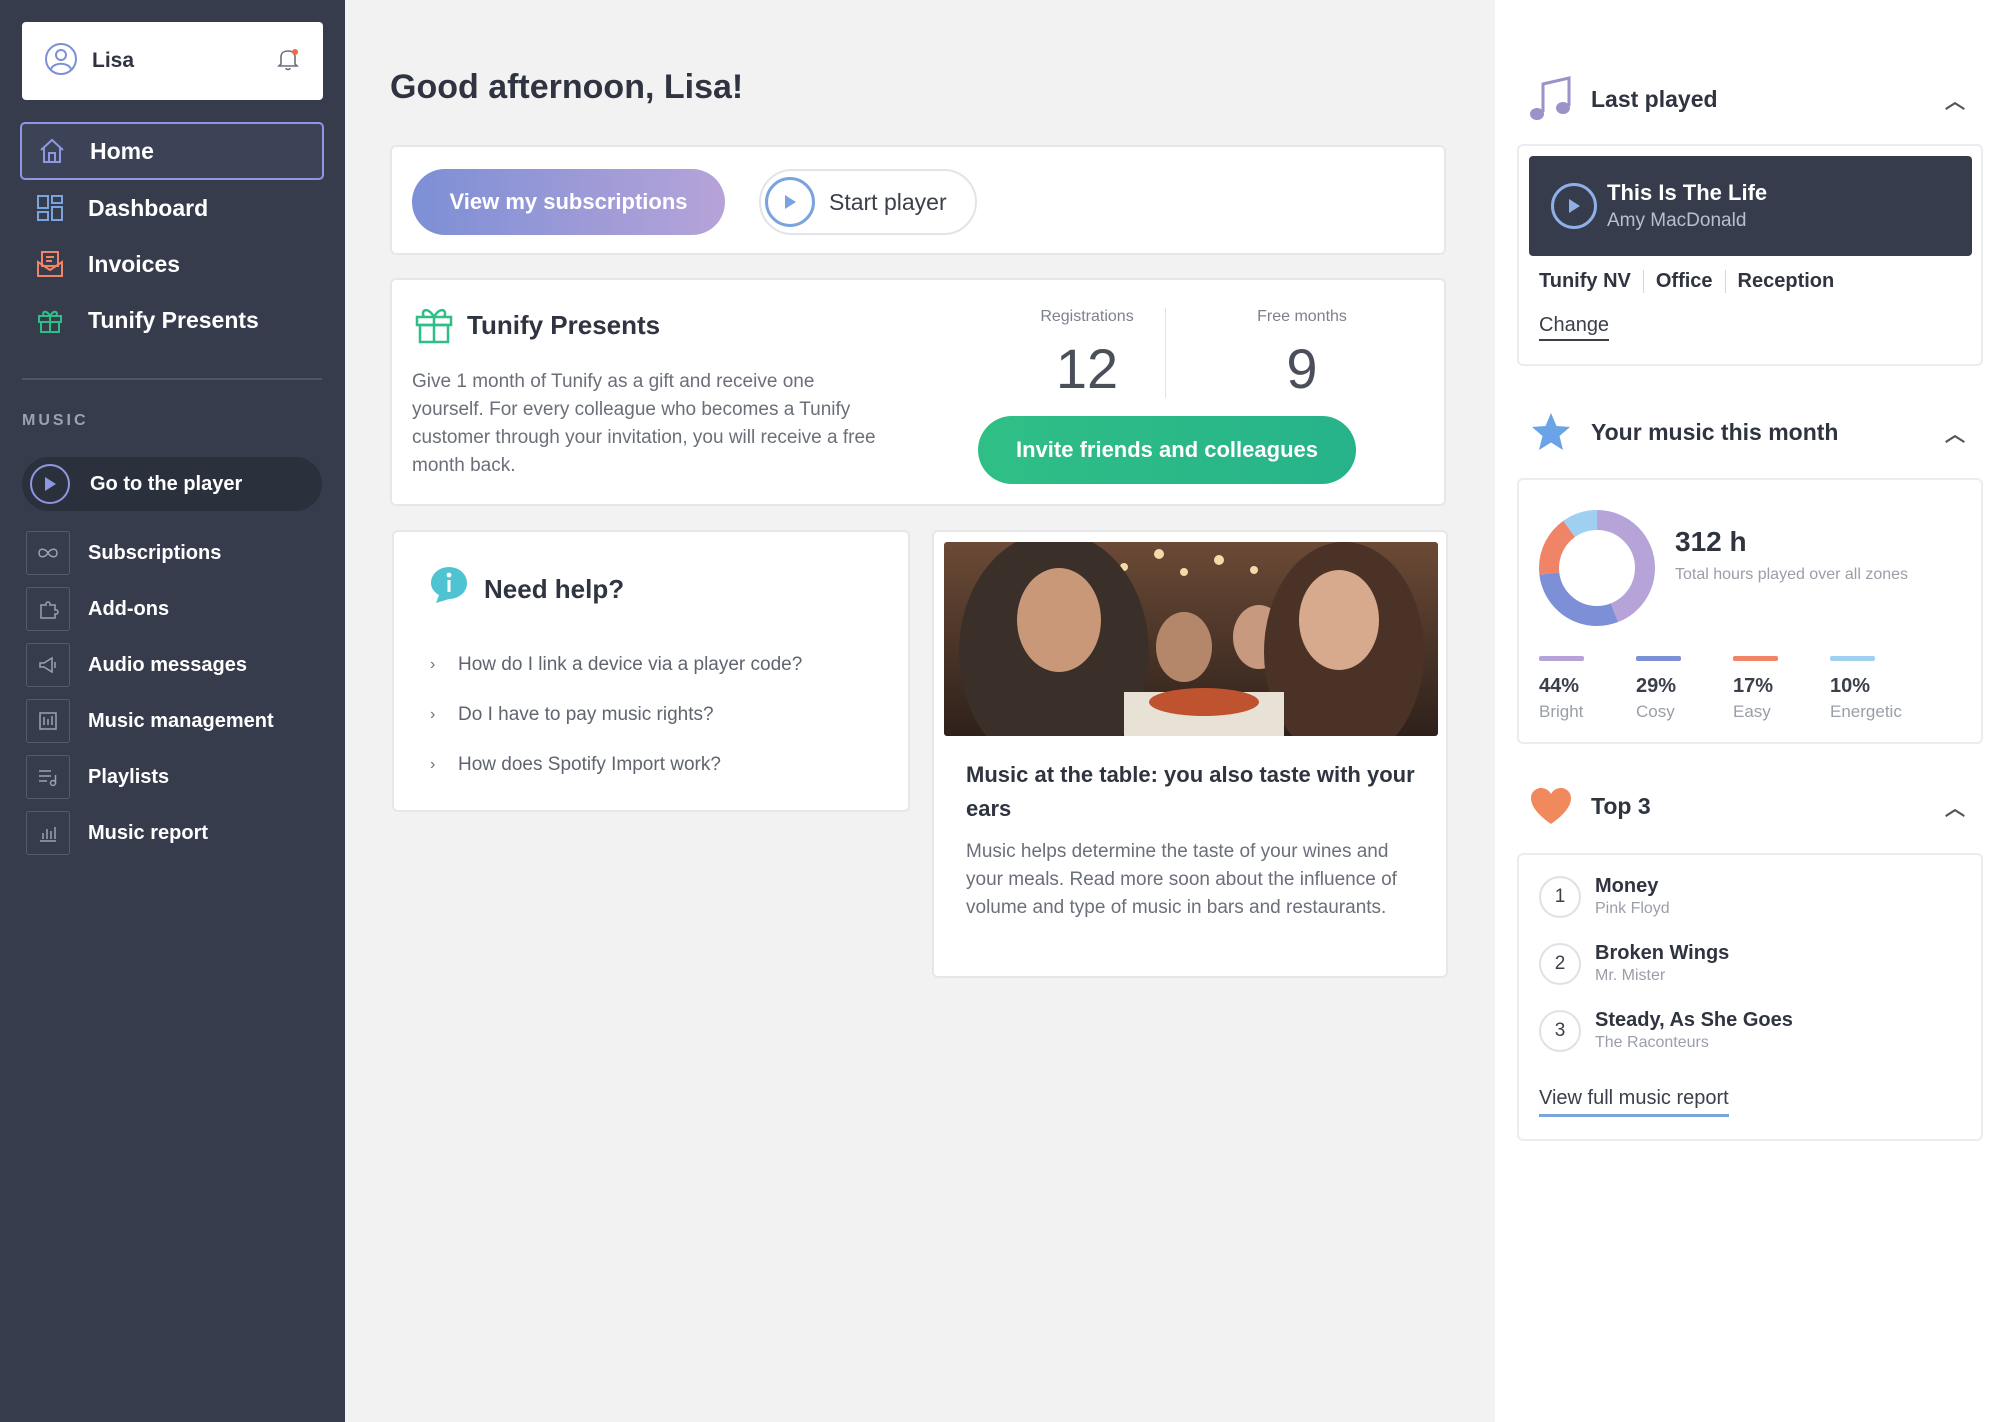 The image size is (2000, 1422). I want to click on nav-item-home: Home, so click(172, 151).